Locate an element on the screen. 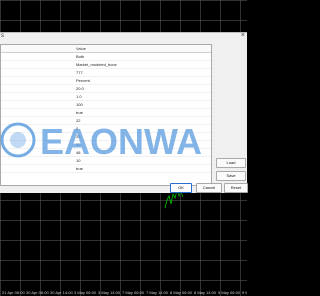 This screenshot has width=320, height=296. table-header: Value is located at coordinates (106, 49).